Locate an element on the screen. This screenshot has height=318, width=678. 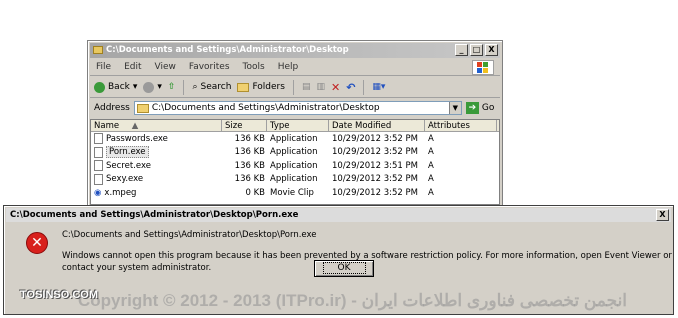
toolbar: Back ▾ ▾ ⇧ ⌕ Search Folders ▤ ▥ ✕ ↶ ▦▾ is located at coordinates (295, 87).